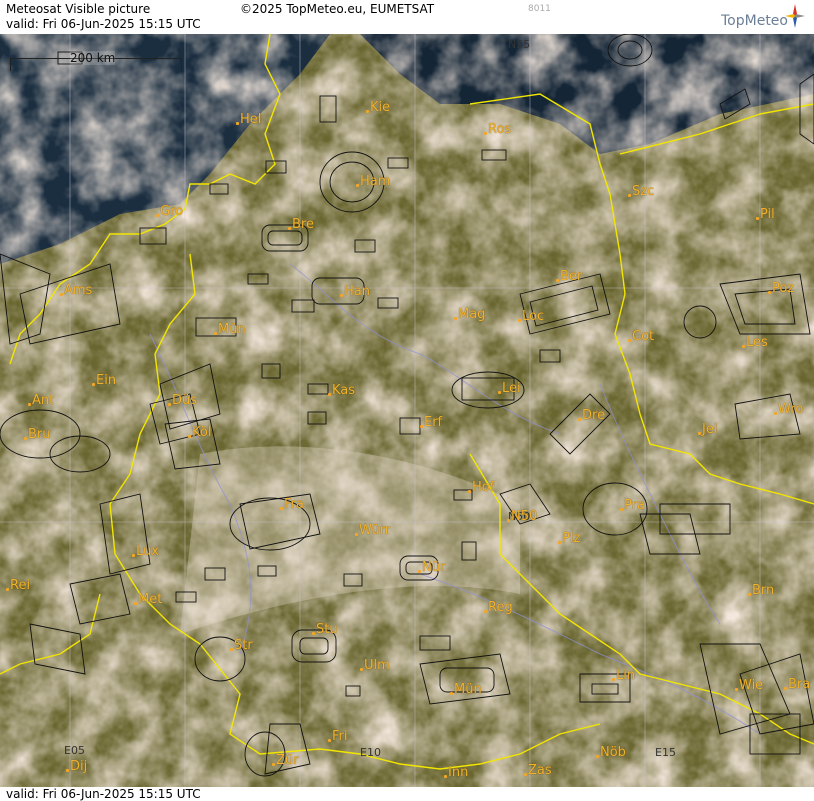  I want to click on city-label: Ros, so click(500, 129).